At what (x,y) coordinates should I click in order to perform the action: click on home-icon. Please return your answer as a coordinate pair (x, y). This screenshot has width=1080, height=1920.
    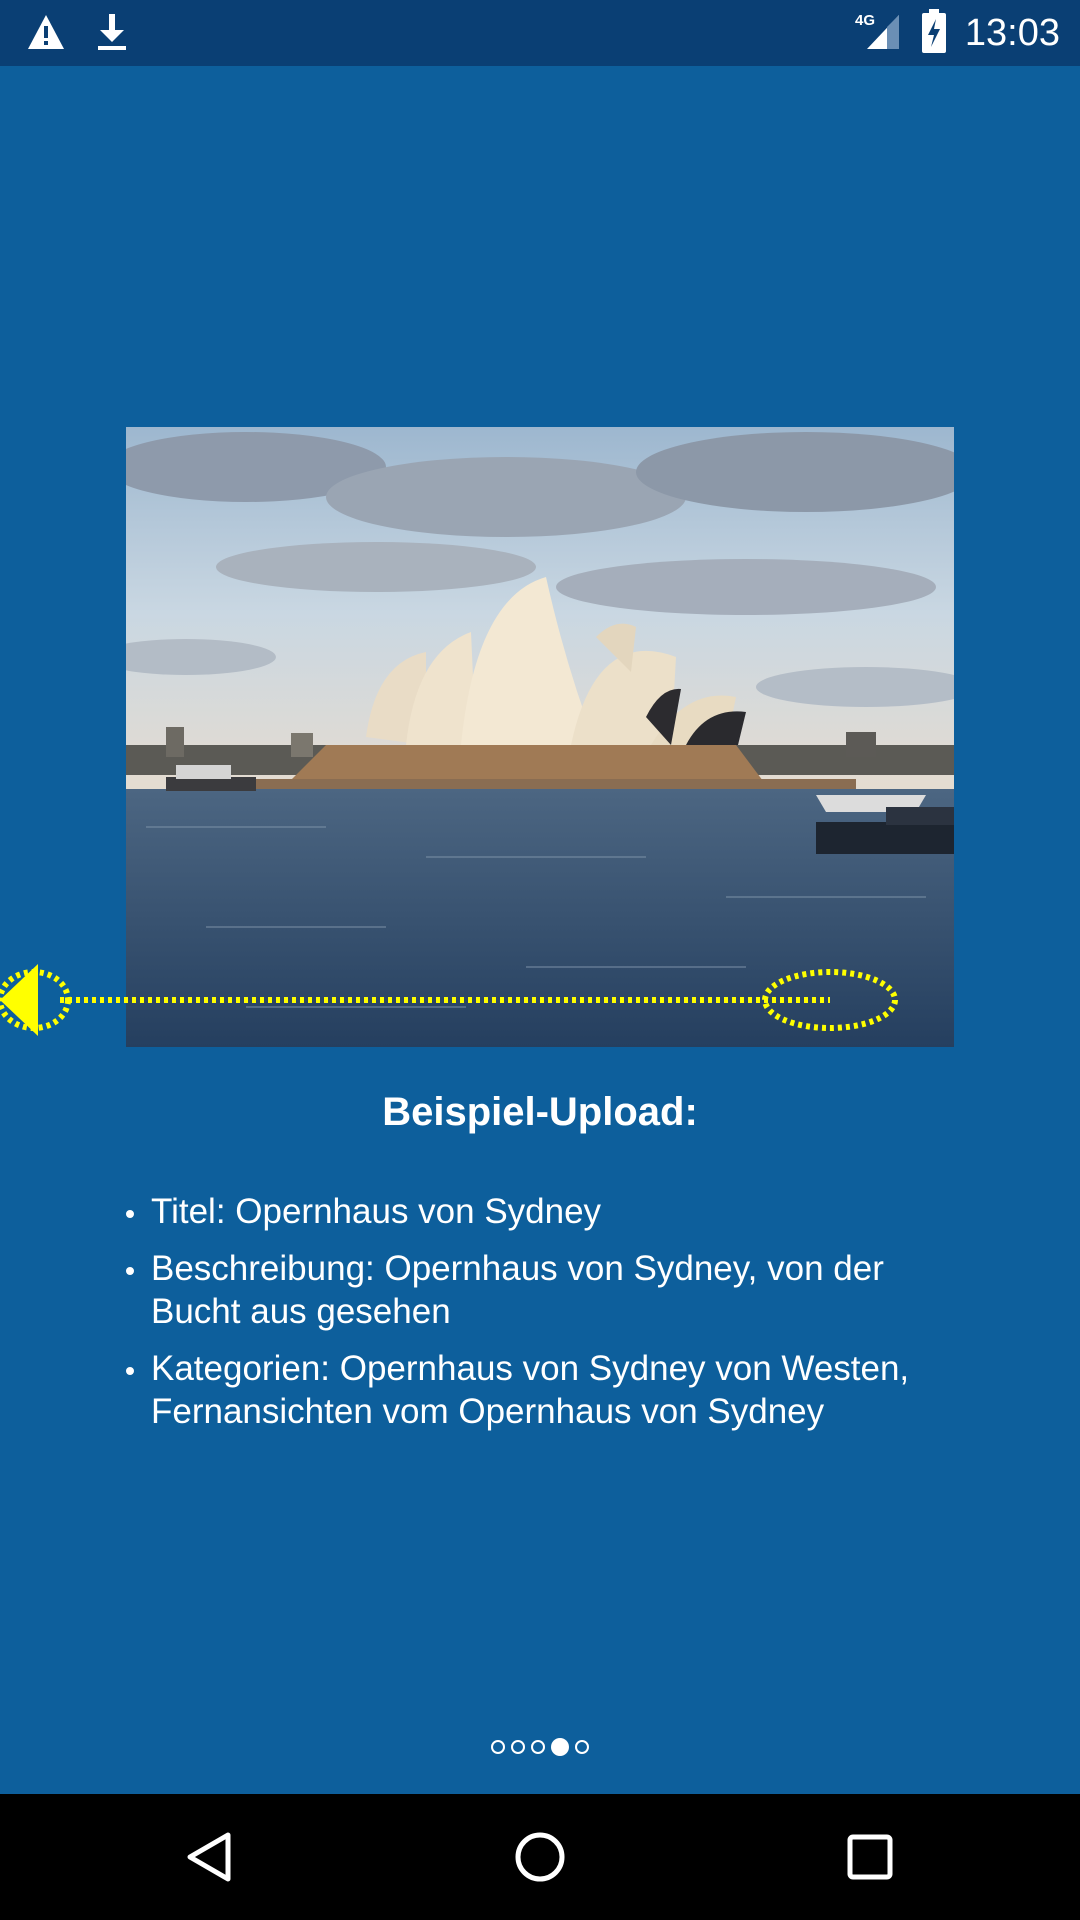
    Looking at the image, I should click on (540, 1857).